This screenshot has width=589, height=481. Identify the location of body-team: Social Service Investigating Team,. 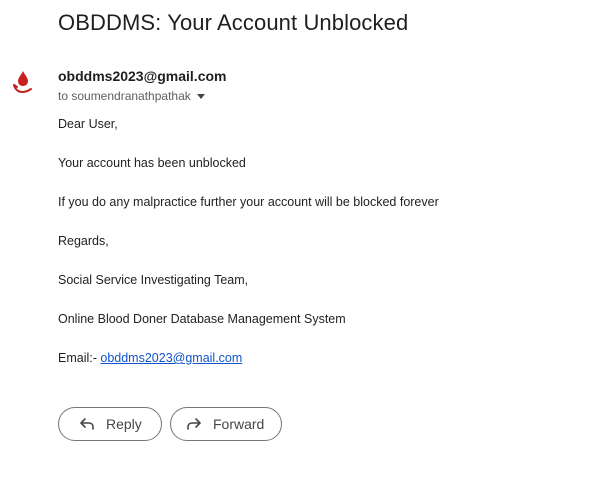
(153, 280).